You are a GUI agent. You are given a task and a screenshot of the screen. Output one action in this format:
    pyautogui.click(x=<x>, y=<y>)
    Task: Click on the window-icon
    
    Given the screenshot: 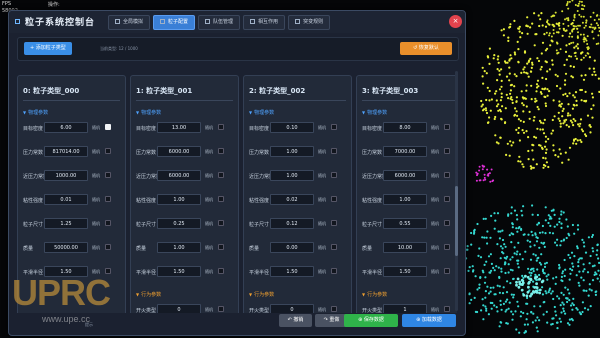 What is the action you would take?
    pyautogui.click(x=17, y=21)
    